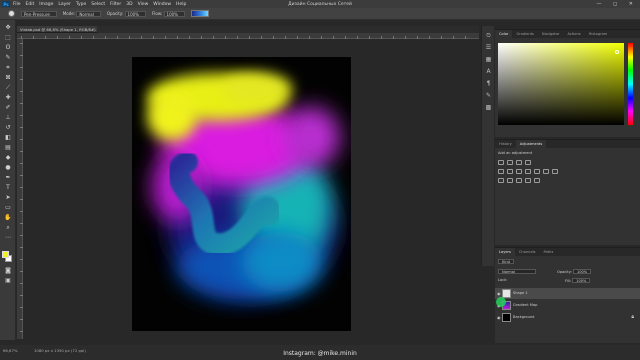 This screenshot has width=640, height=360. I want to click on gradient-tool-icon: ▤, so click(8, 148).